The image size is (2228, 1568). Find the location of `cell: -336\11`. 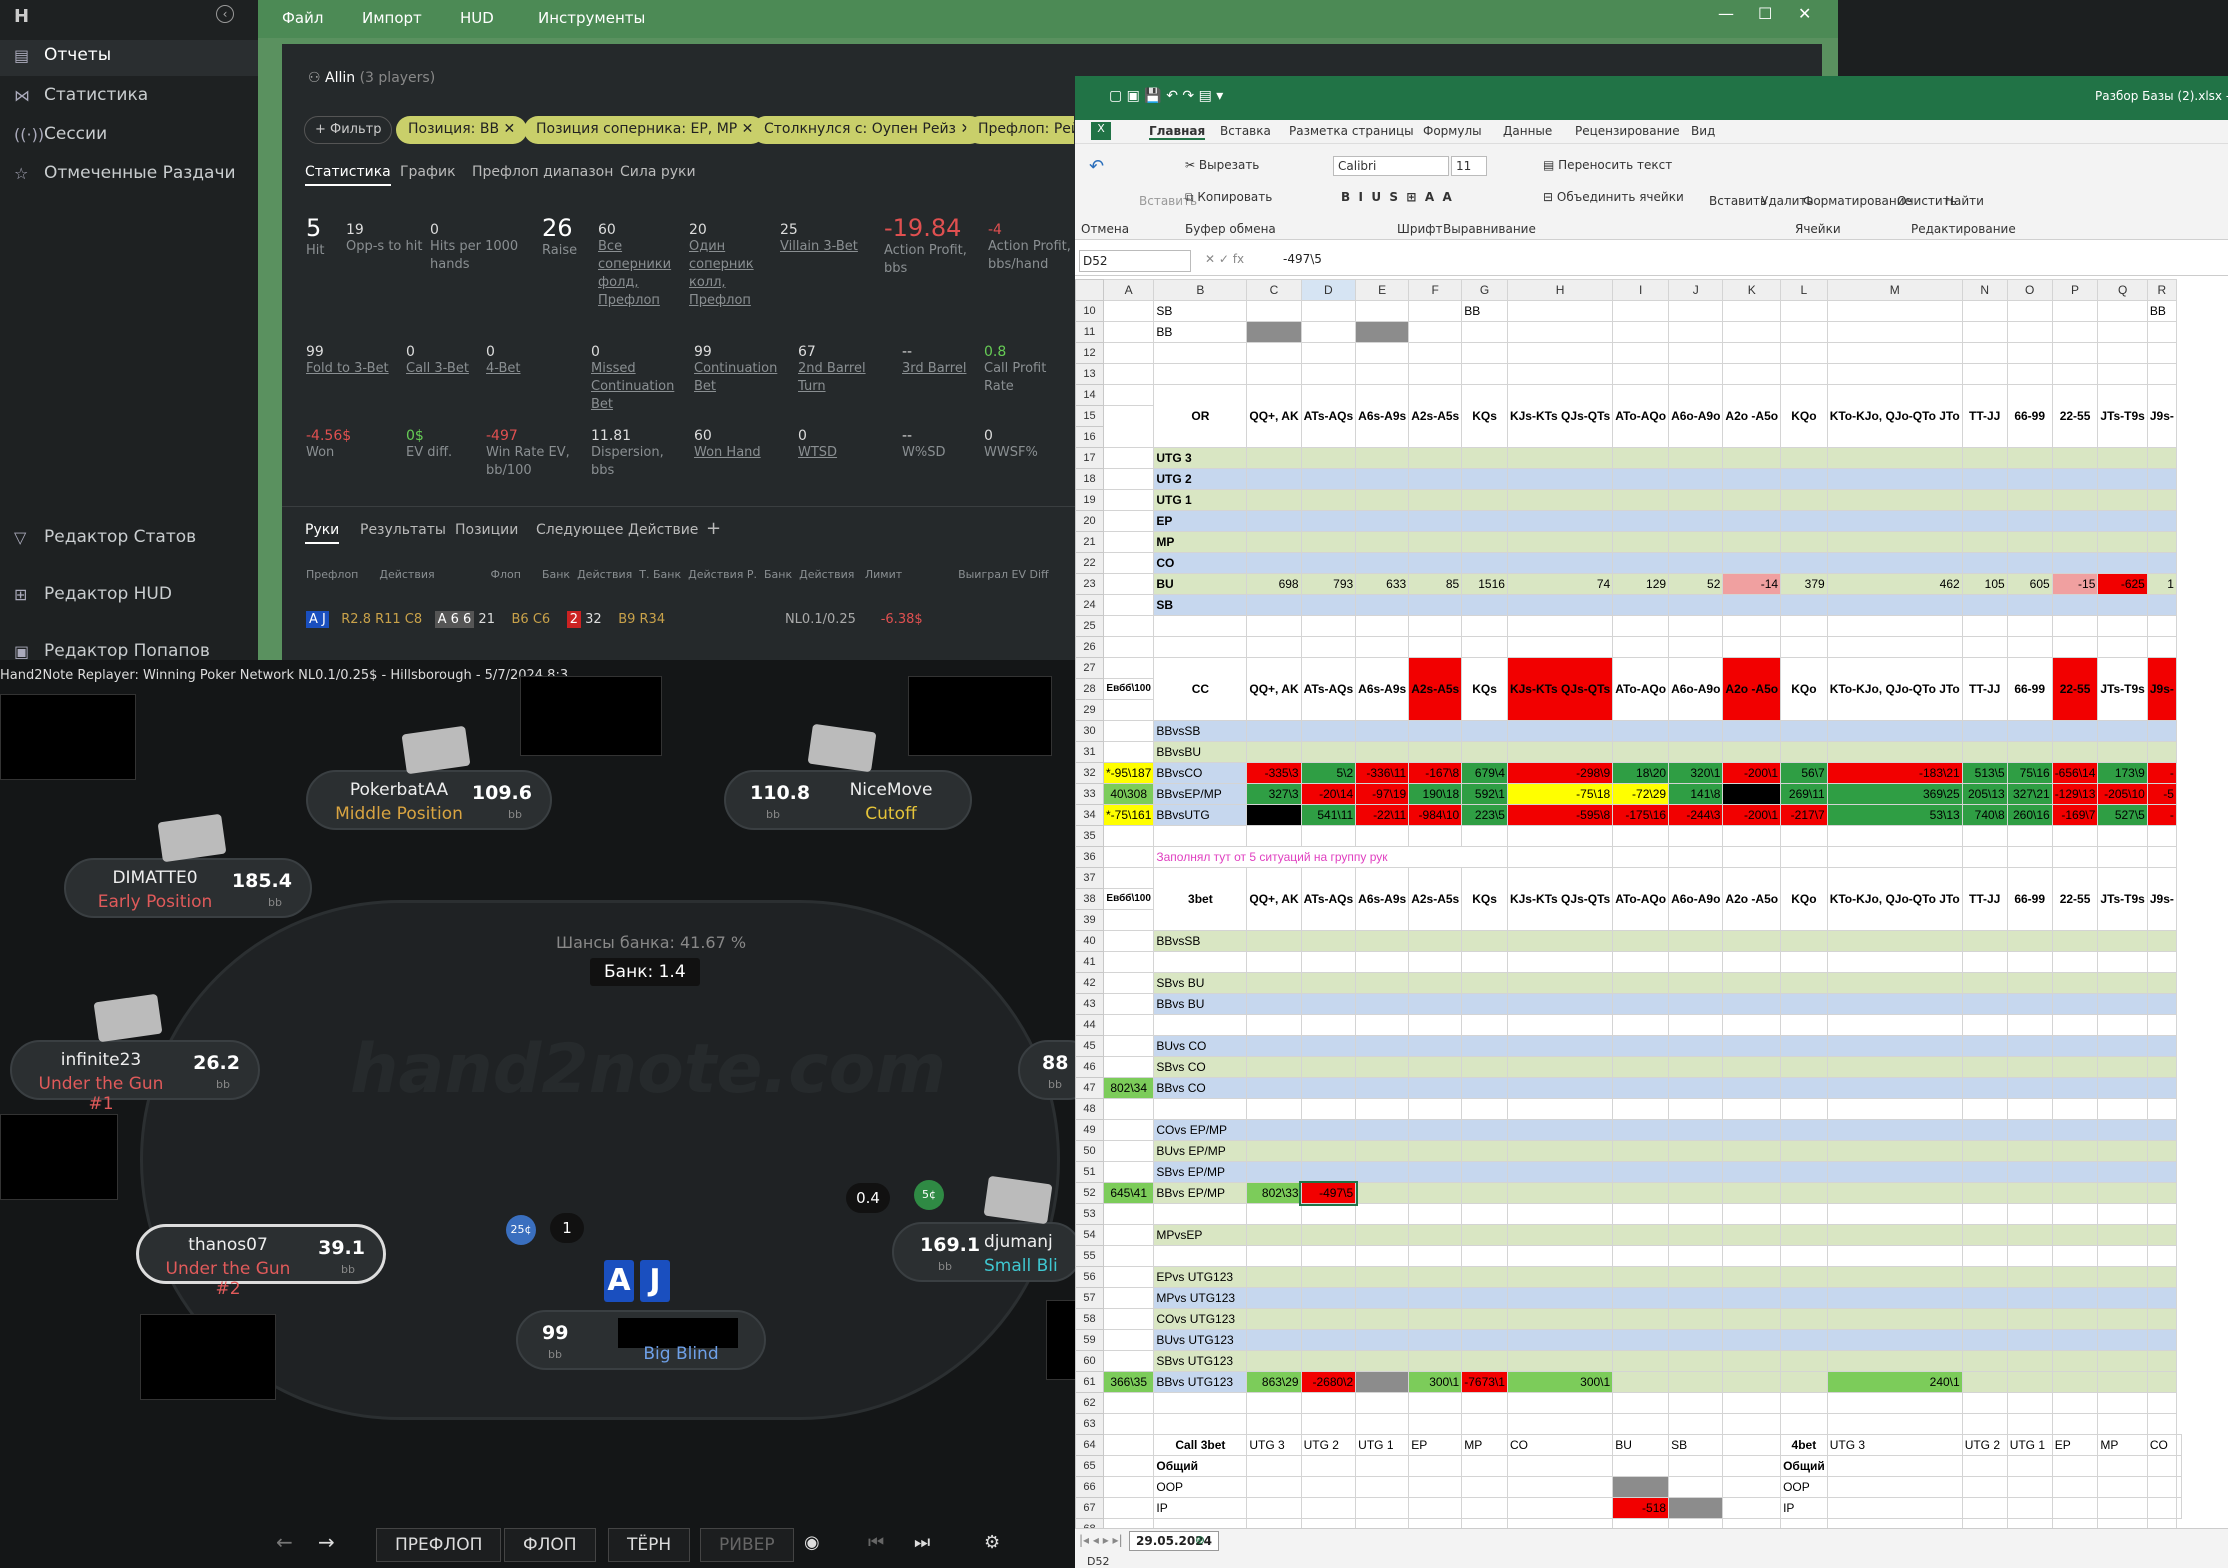

cell: -336\11 is located at coordinates (1382, 773).